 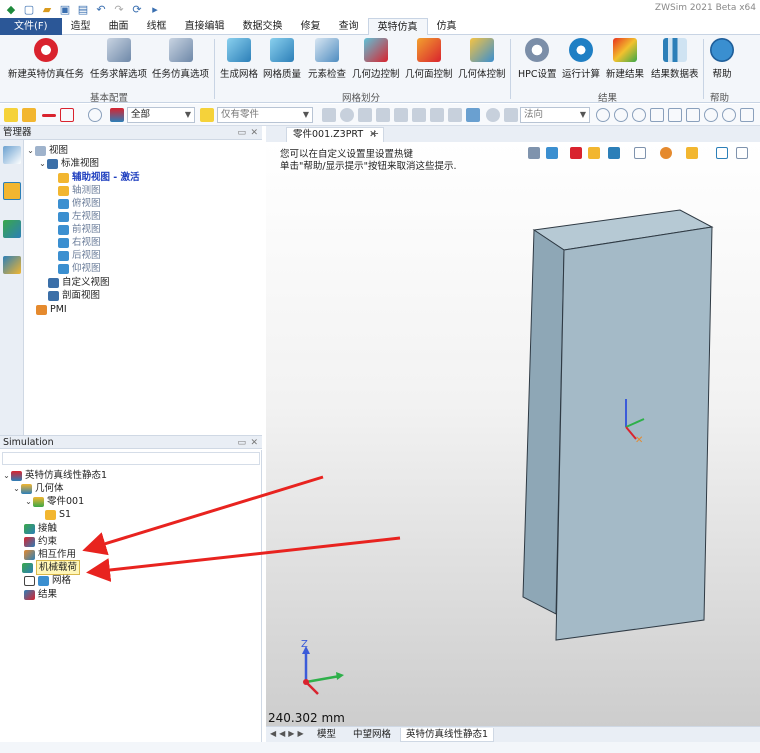 I want to click on run-icon: ▸, so click(x=155, y=9).